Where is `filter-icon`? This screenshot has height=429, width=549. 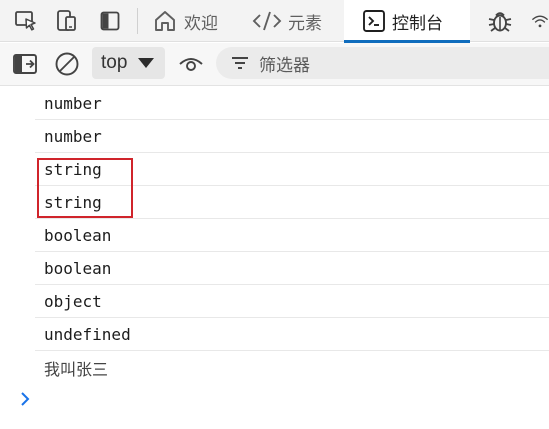 filter-icon is located at coordinates (240, 63).